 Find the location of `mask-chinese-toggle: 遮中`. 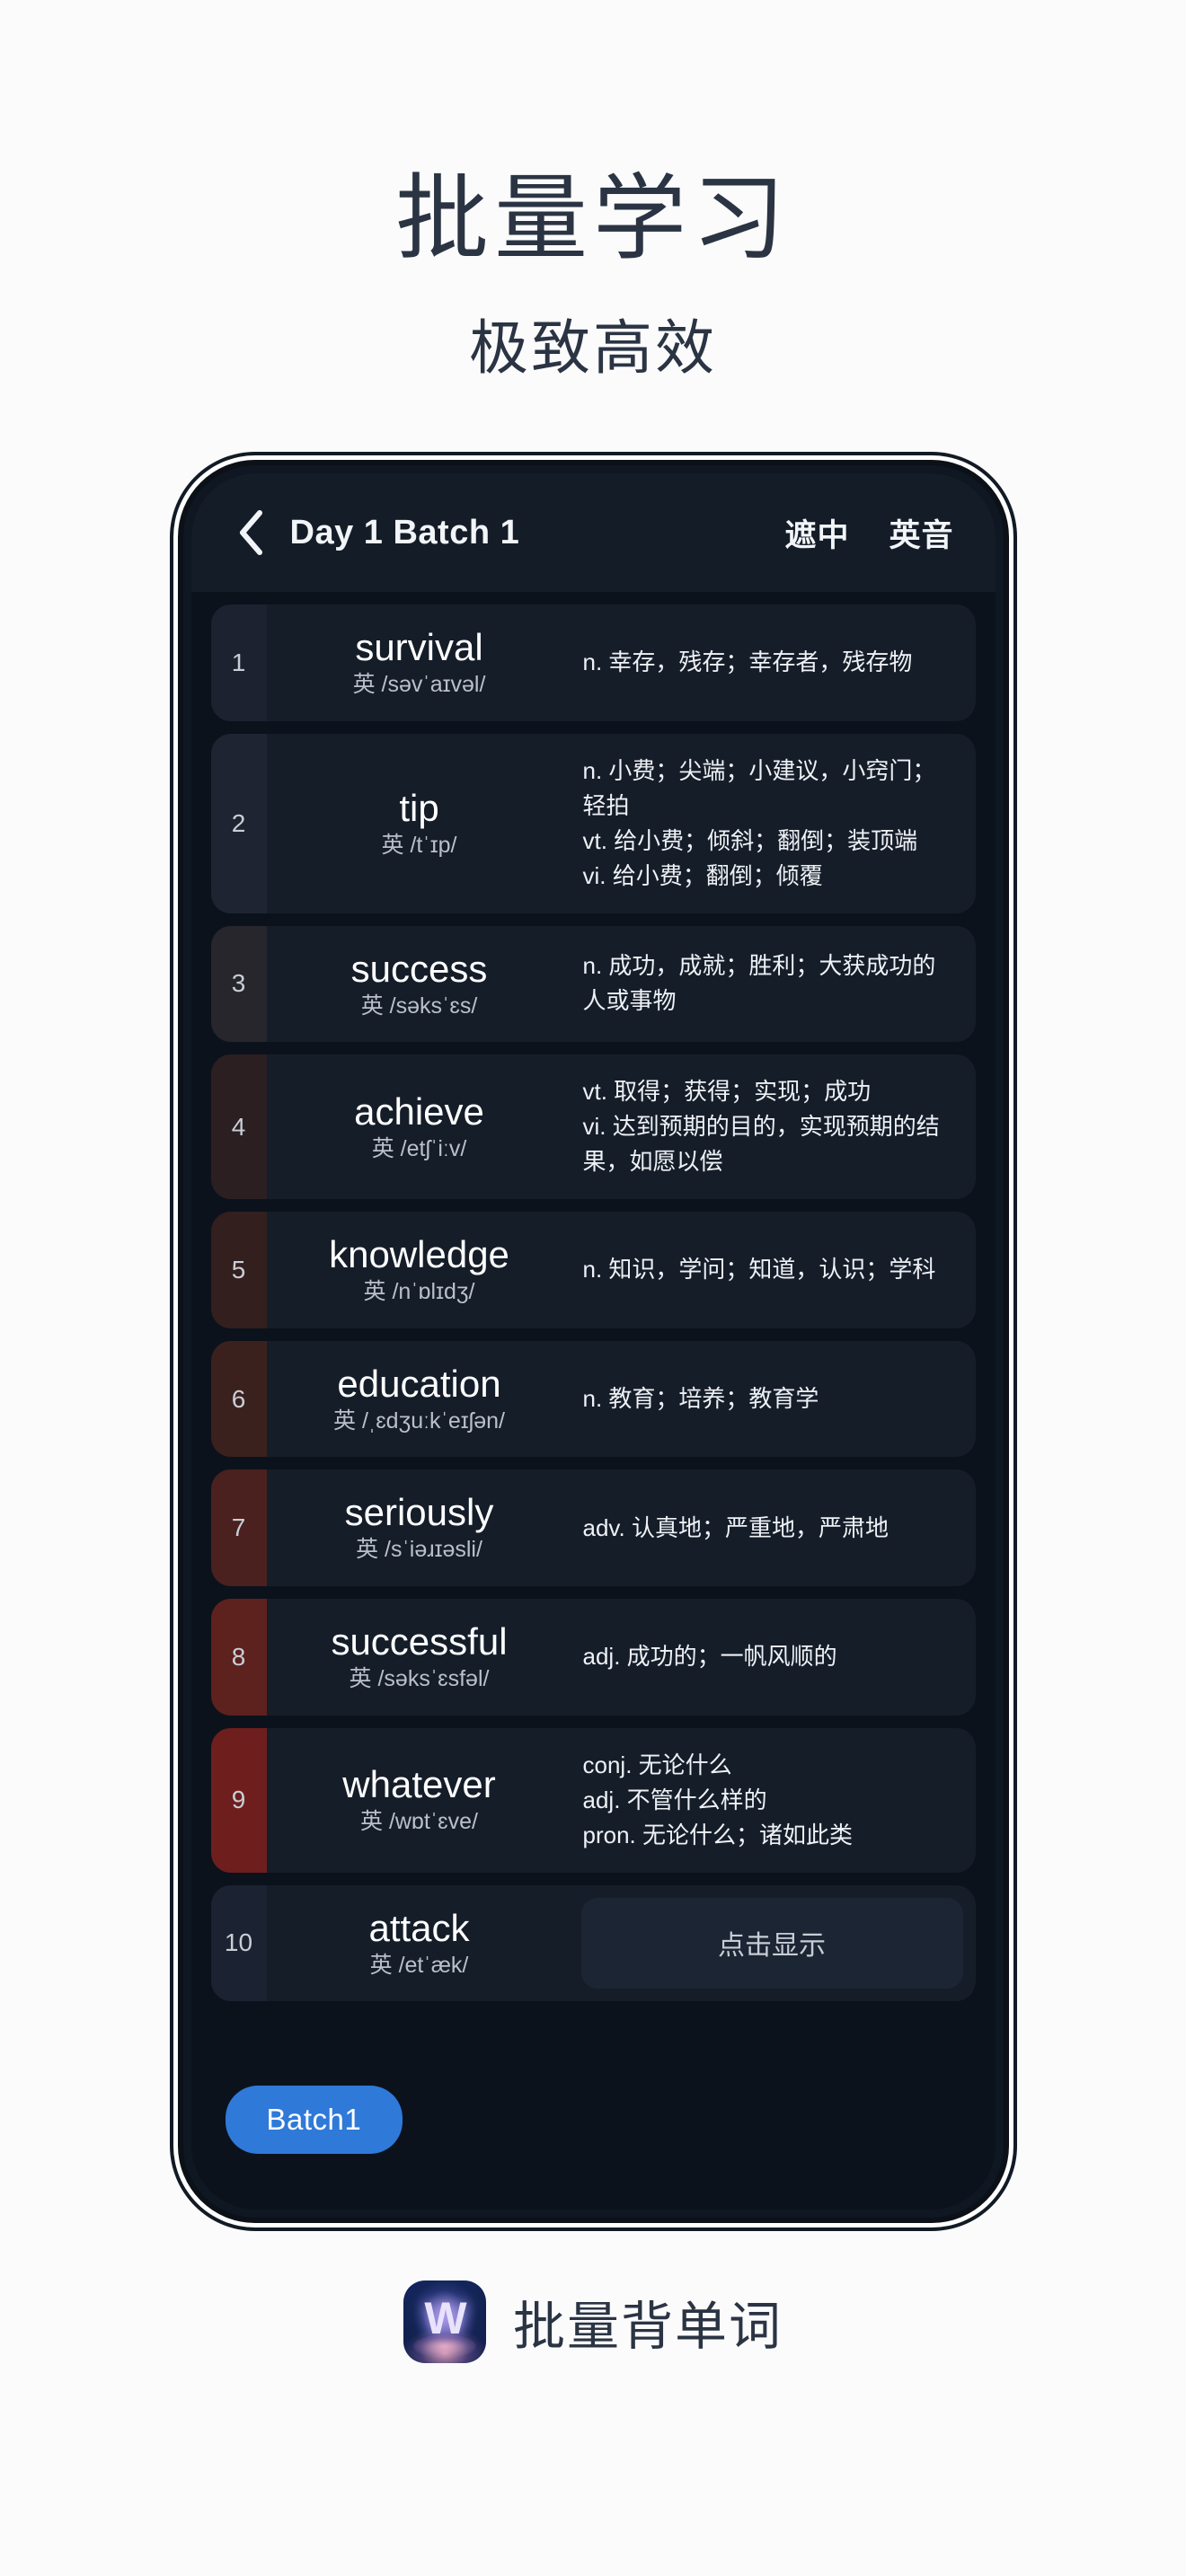

mask-chinese-toggle: 遮中 is located at coordinates (816, 533).